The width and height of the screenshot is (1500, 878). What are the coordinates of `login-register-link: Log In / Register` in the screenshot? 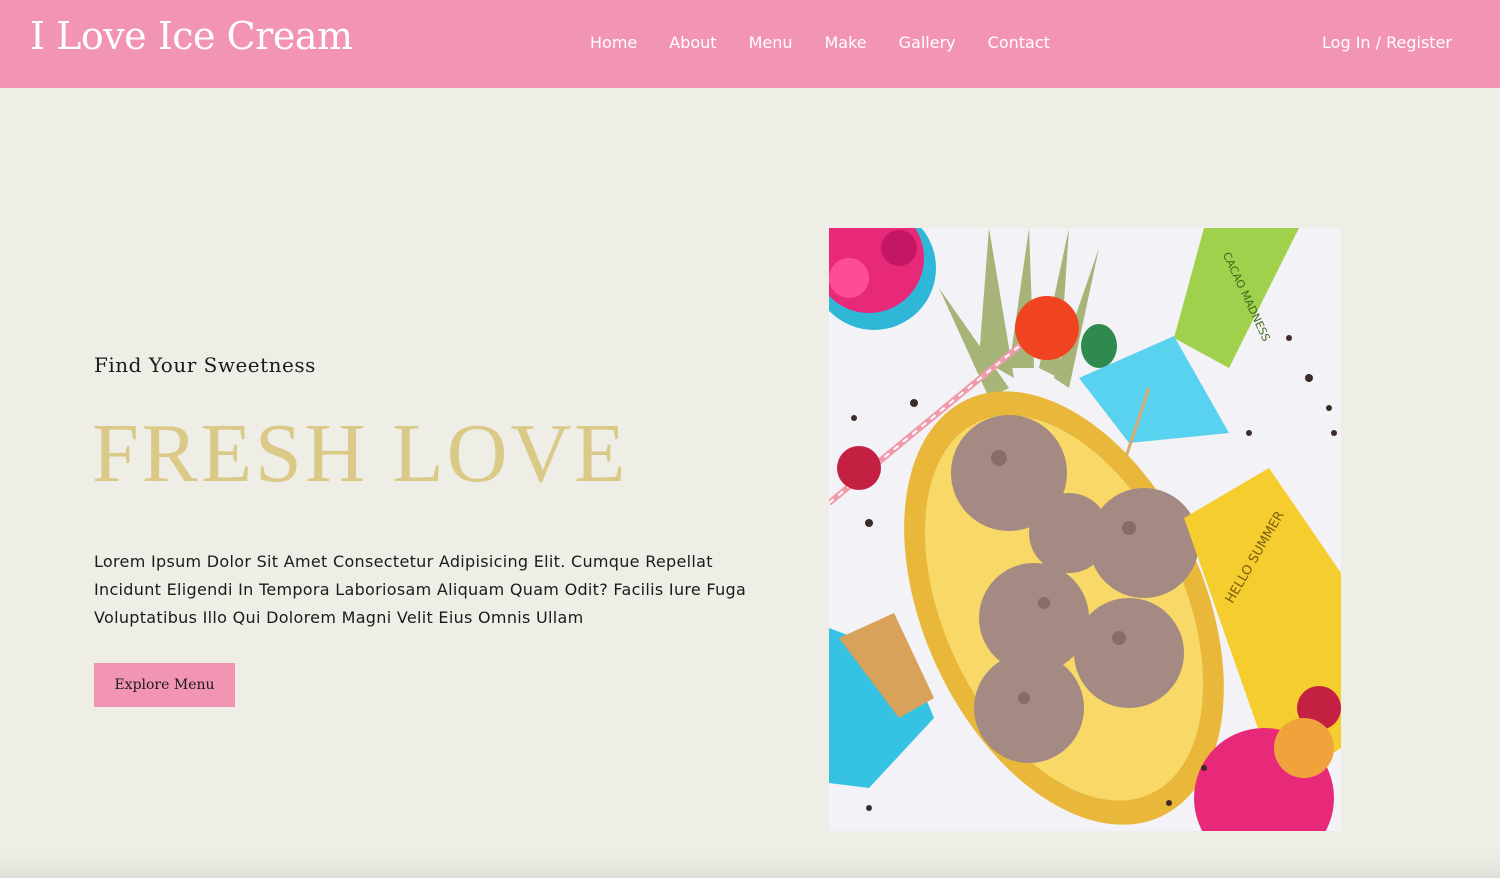 It's located at (1387, 42).